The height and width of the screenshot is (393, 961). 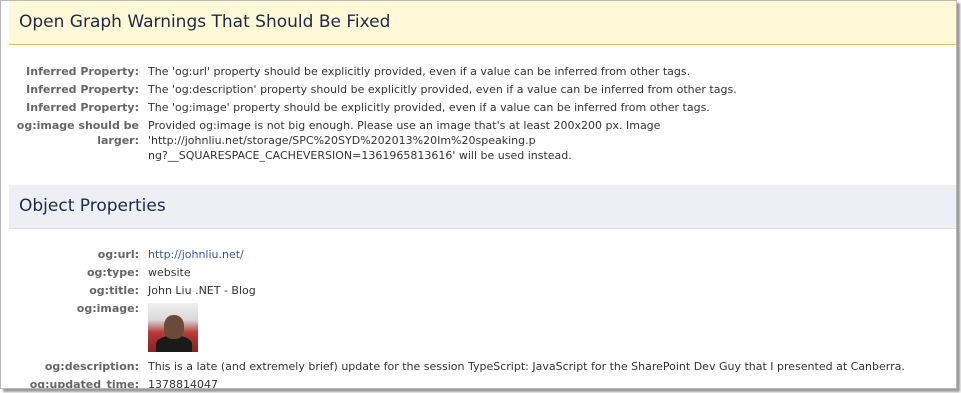 What do you see at coordinates (114, 290) in the screenshot?
I see `property-key: og:title:` at bounding box center [114, 290].